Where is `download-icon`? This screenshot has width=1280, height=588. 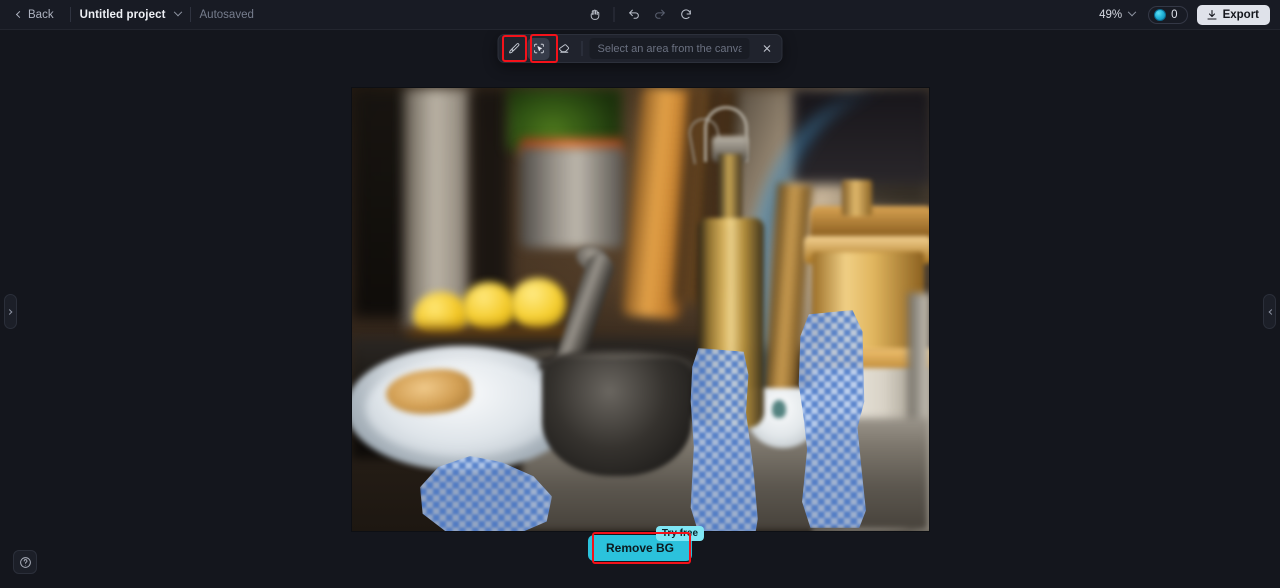
download-icon is located at coordinates (1212, 14).